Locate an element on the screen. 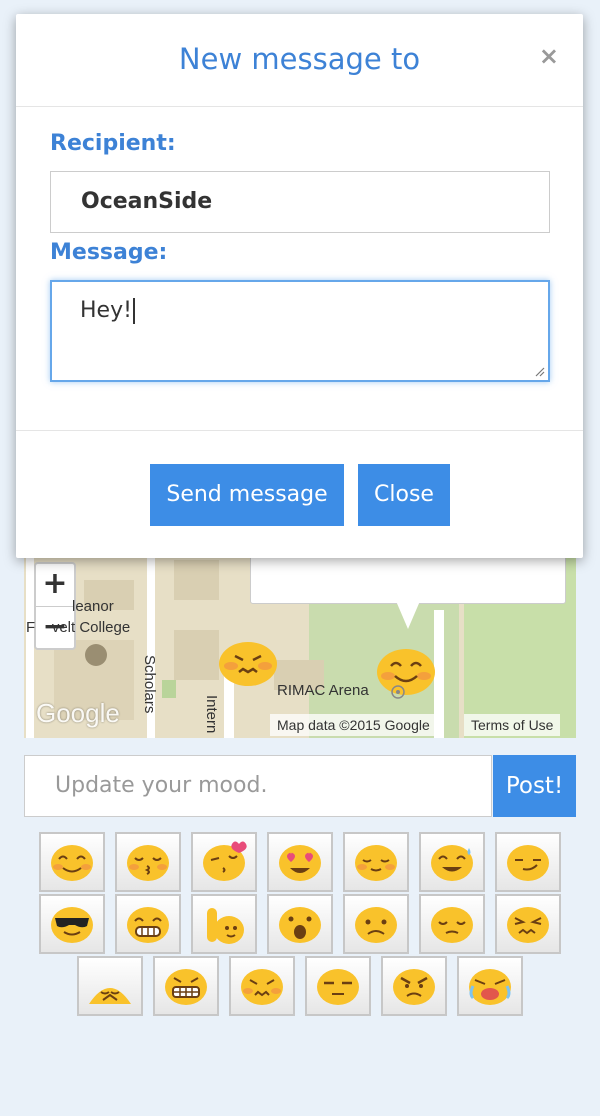 This screenshot has width=600, height=1116. smirk-face-button is located at coordinates (528, 862).